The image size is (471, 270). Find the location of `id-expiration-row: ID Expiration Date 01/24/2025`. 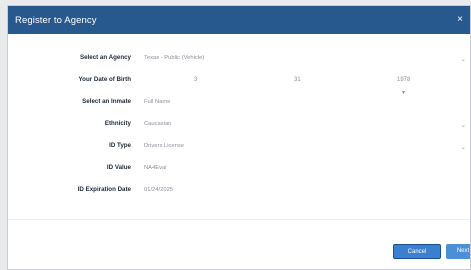

id-expiration-row: ID Expiration Date 01/24/2025 is located at coordinates (239, 190).